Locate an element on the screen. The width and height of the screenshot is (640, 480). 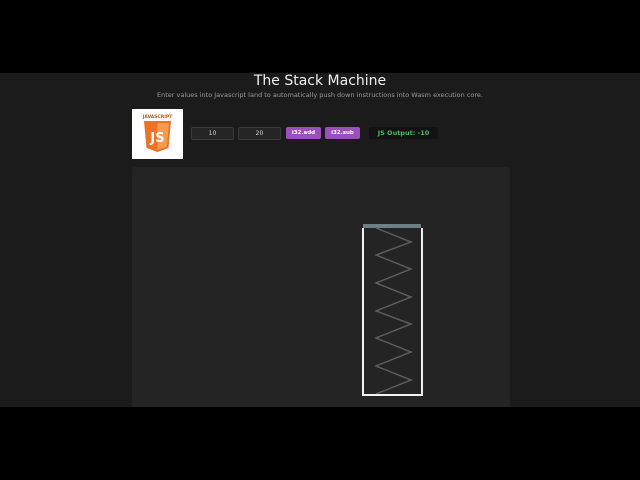
operand-a-input is located at coordinates (212, 133).